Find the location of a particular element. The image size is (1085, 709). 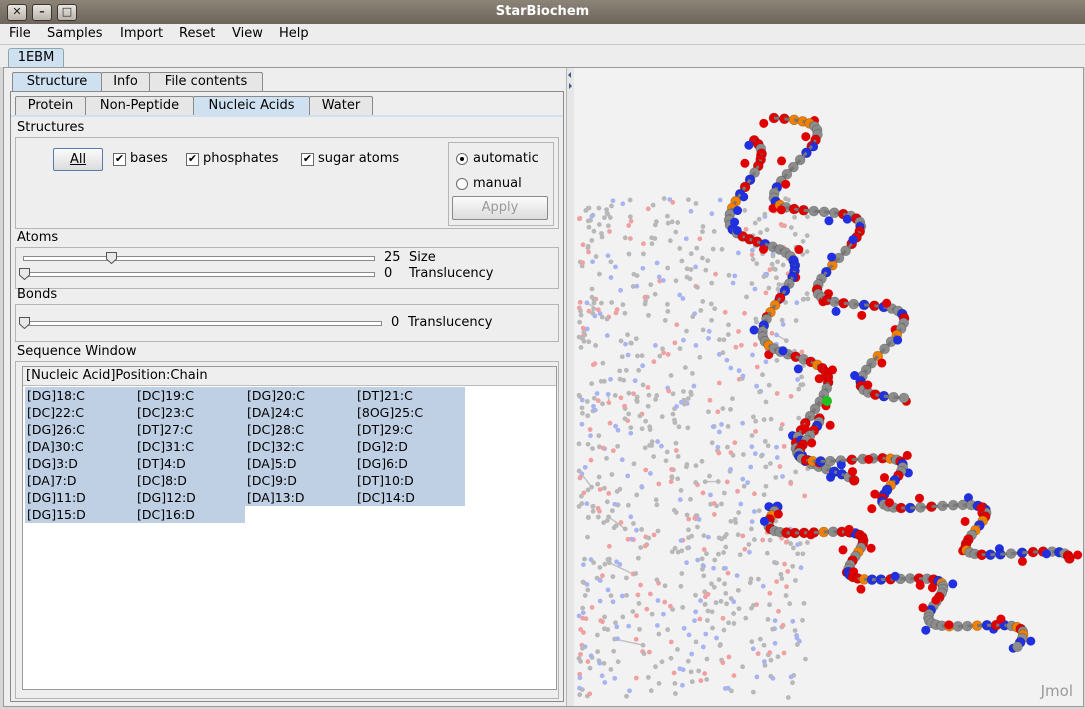

sequence-title: Sequence Window is located at coordinates (77, 351).